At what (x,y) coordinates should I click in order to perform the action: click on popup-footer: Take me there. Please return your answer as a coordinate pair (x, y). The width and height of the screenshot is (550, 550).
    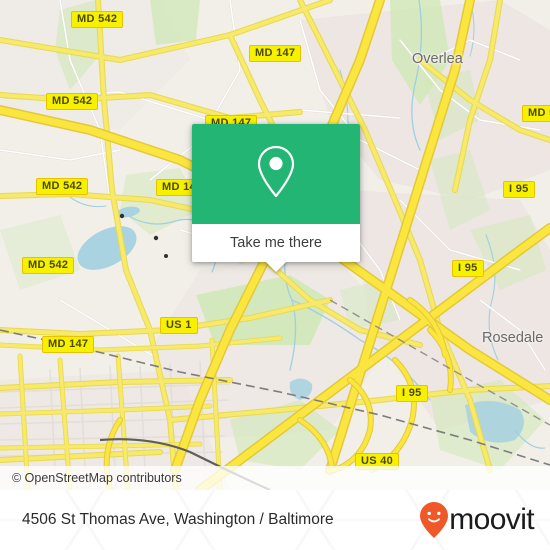
    Looking at the image, I should click on (276, 248).